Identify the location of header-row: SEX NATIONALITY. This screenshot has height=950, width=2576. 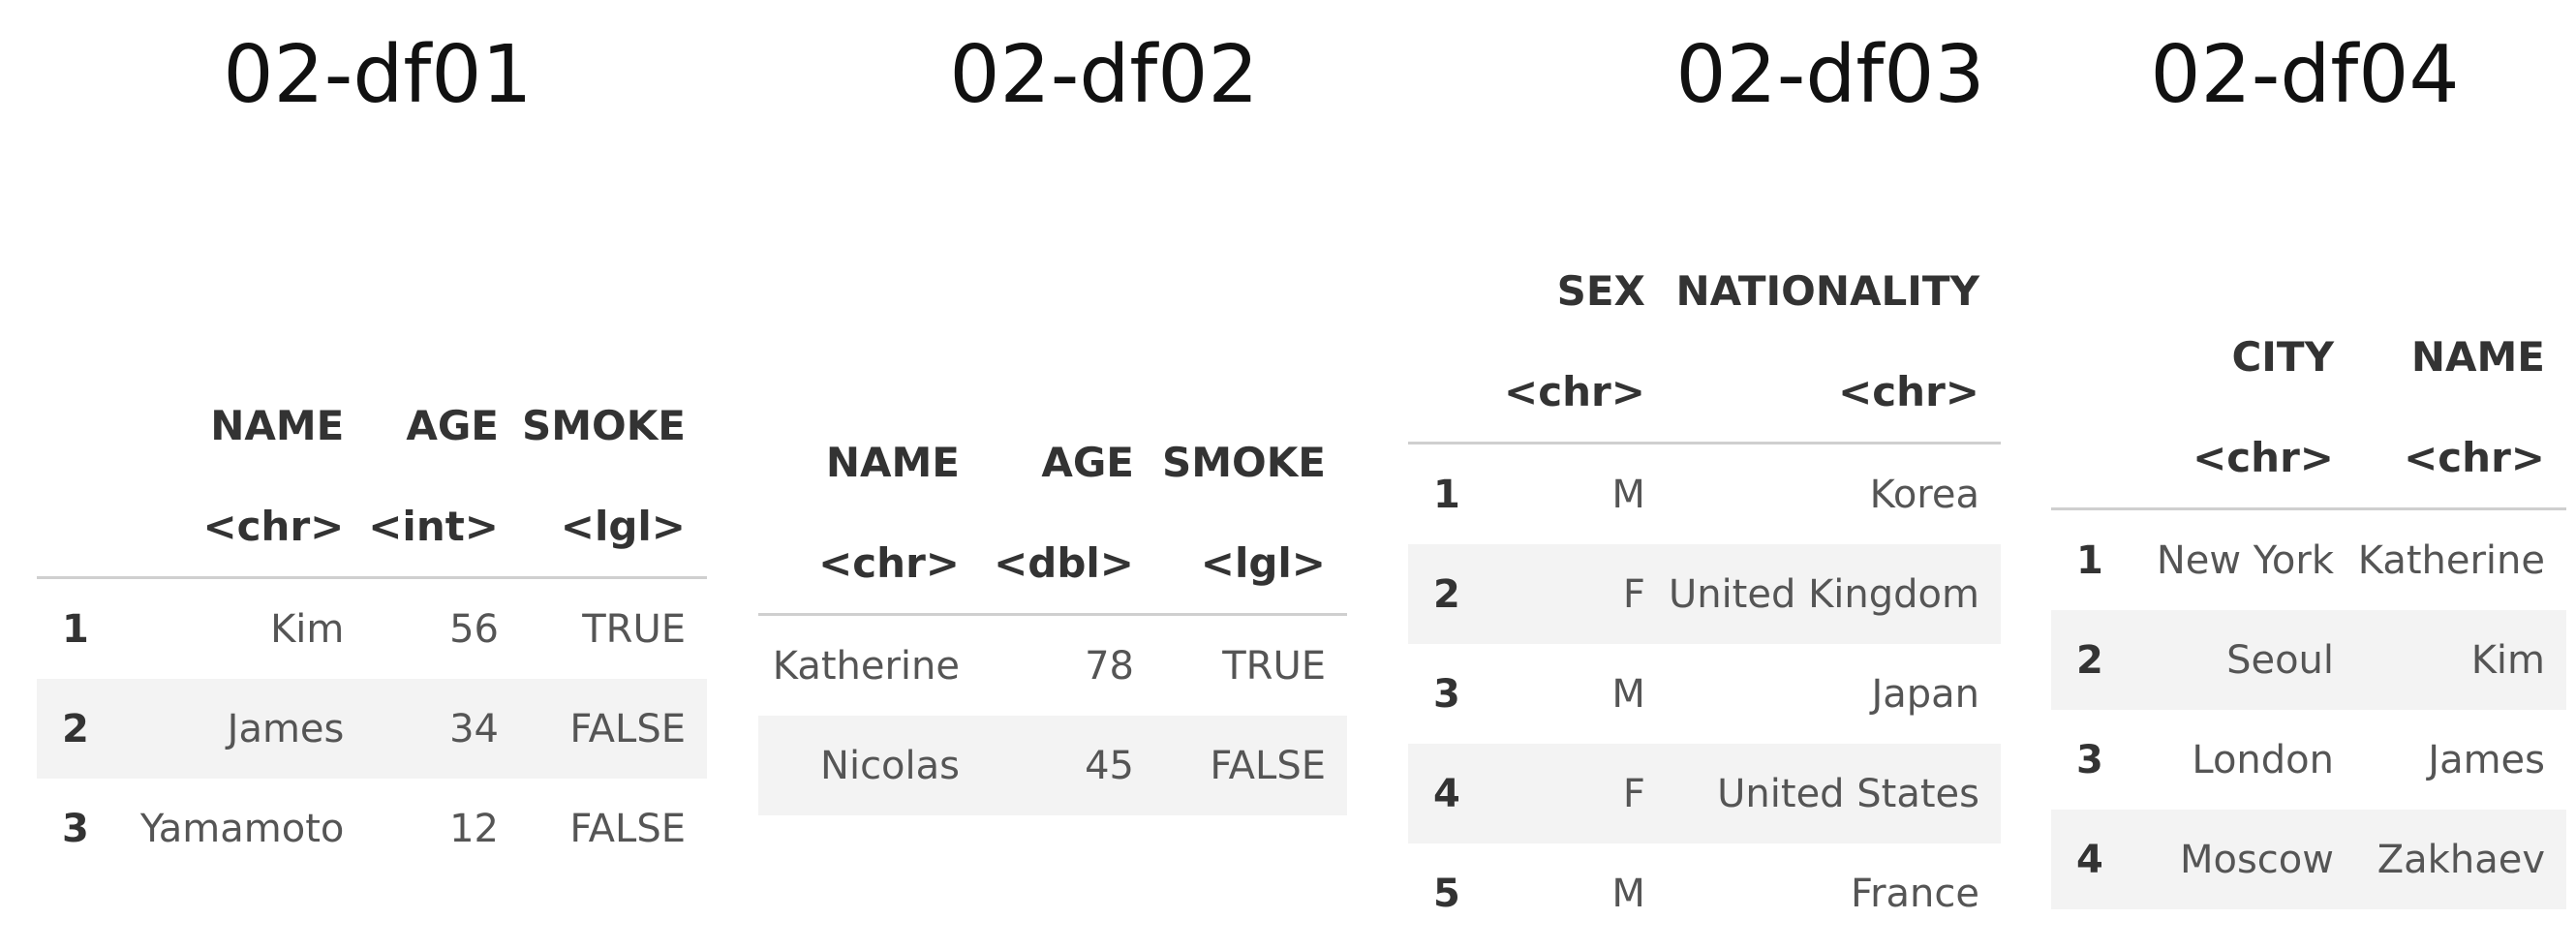
(1704, 290).